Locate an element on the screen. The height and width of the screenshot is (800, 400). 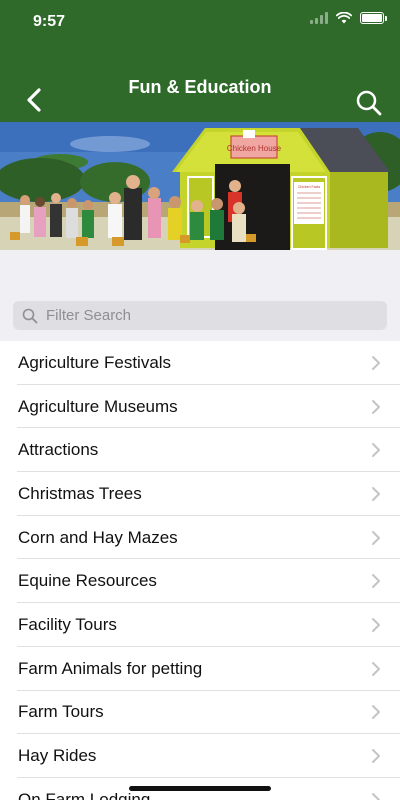
list-item: Hay Rides is located at coordinates (200, 756).